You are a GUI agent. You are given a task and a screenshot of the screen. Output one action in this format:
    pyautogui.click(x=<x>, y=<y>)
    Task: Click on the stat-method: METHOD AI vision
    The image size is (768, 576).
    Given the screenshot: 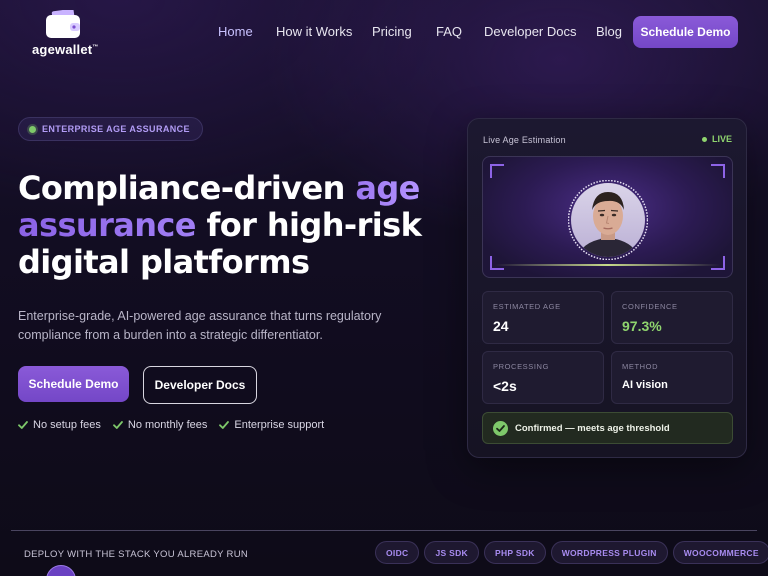 What is the action you would take?
    pyautogui.click(x=672, y=377)
    